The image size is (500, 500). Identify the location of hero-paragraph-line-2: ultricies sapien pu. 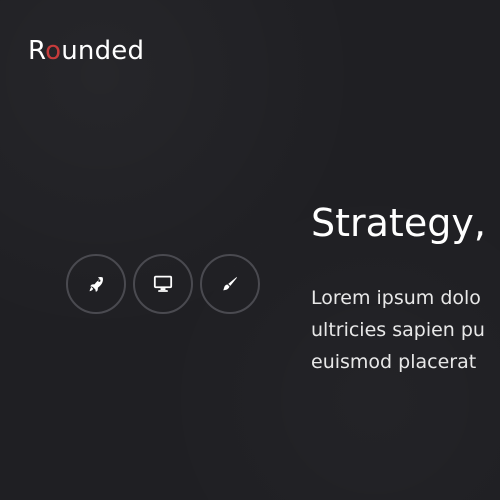
(398, 330).